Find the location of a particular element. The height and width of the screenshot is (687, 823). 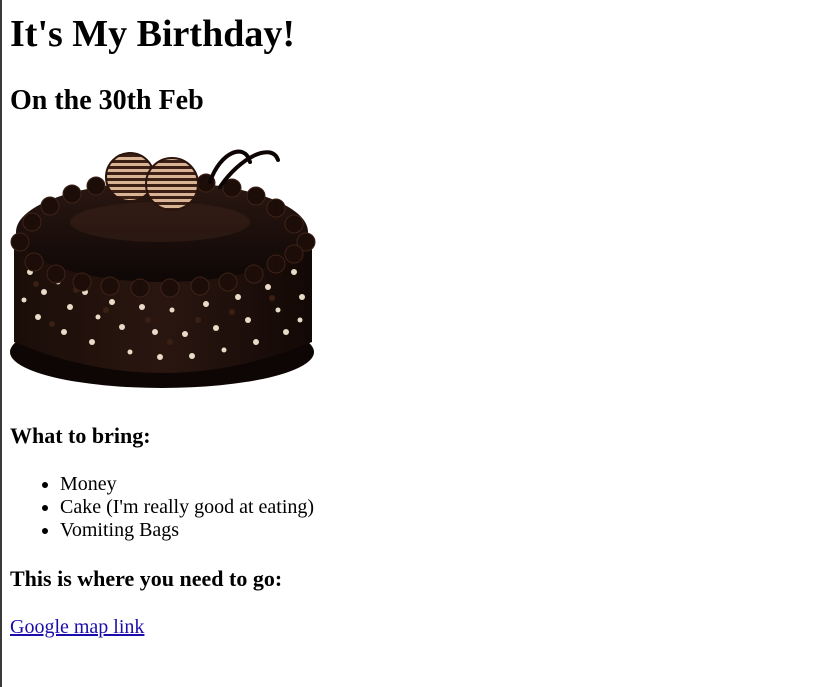

bring-heading: What to bring: is located at coordinates (80, 435).